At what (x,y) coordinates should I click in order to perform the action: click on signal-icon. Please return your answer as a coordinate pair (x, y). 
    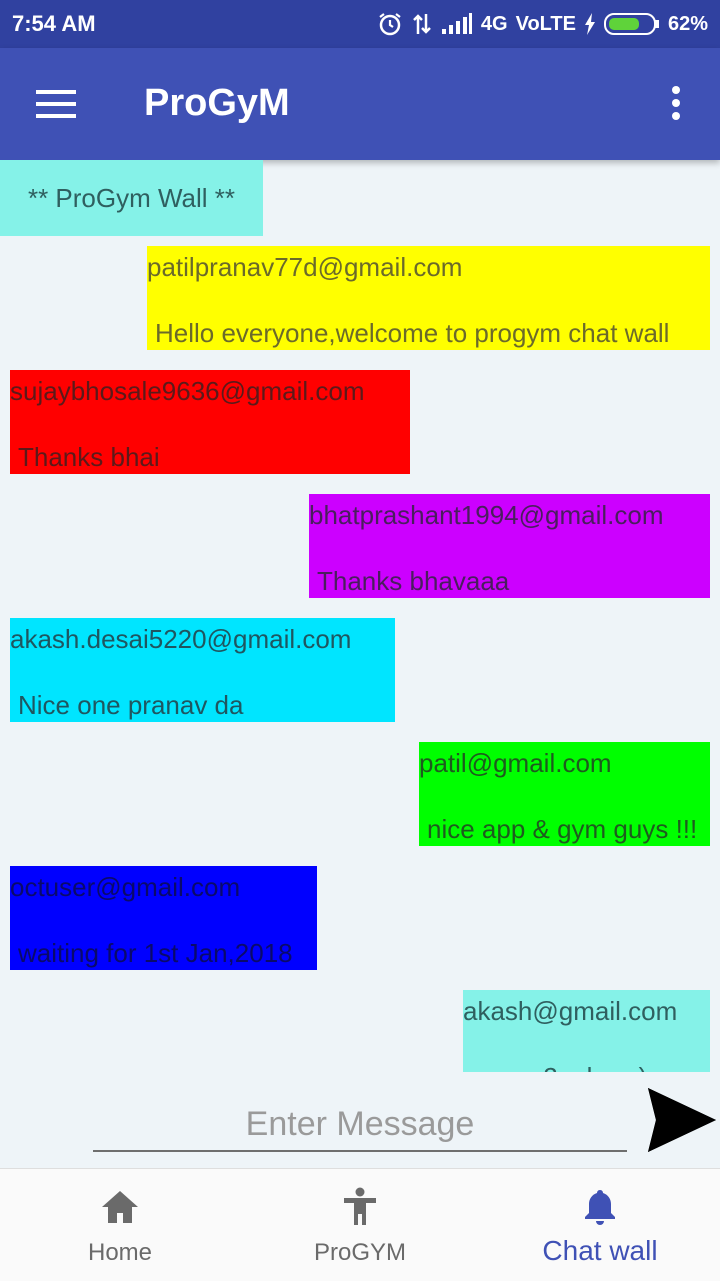
    Looking at the image, I should click on (457, 24).